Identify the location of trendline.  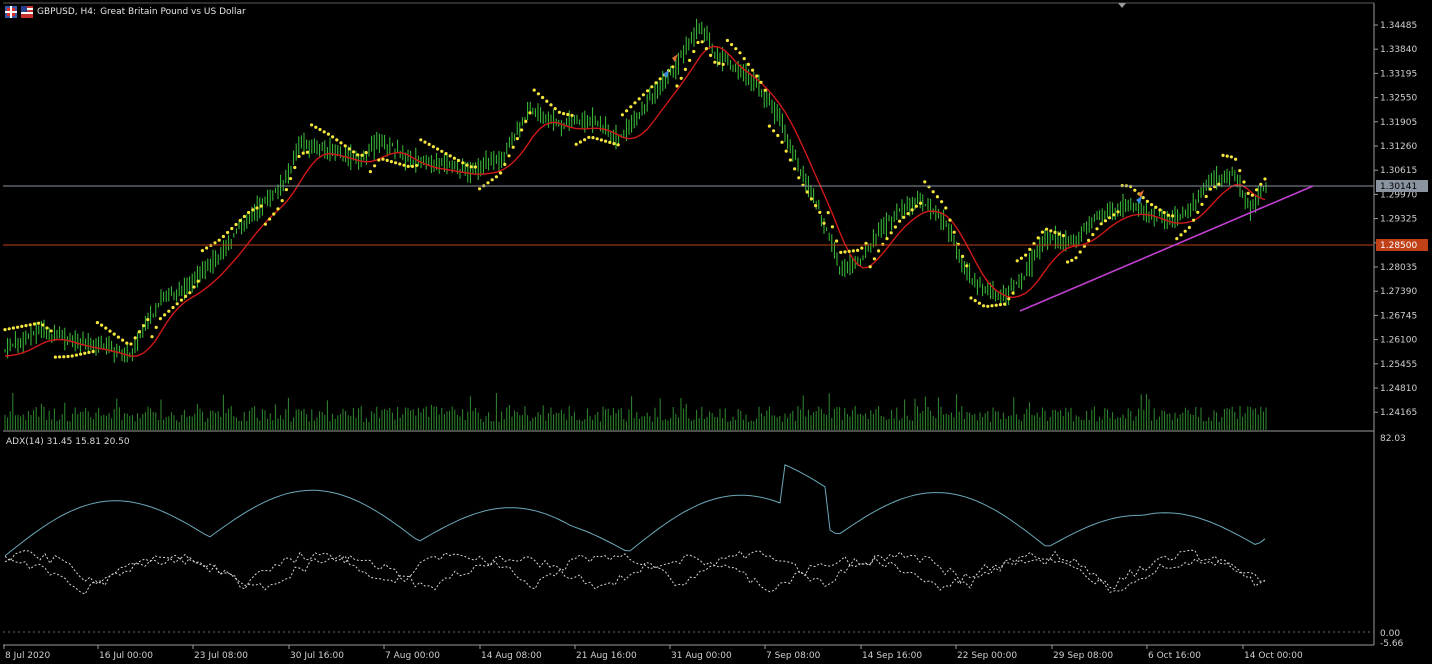
(1166, 248).